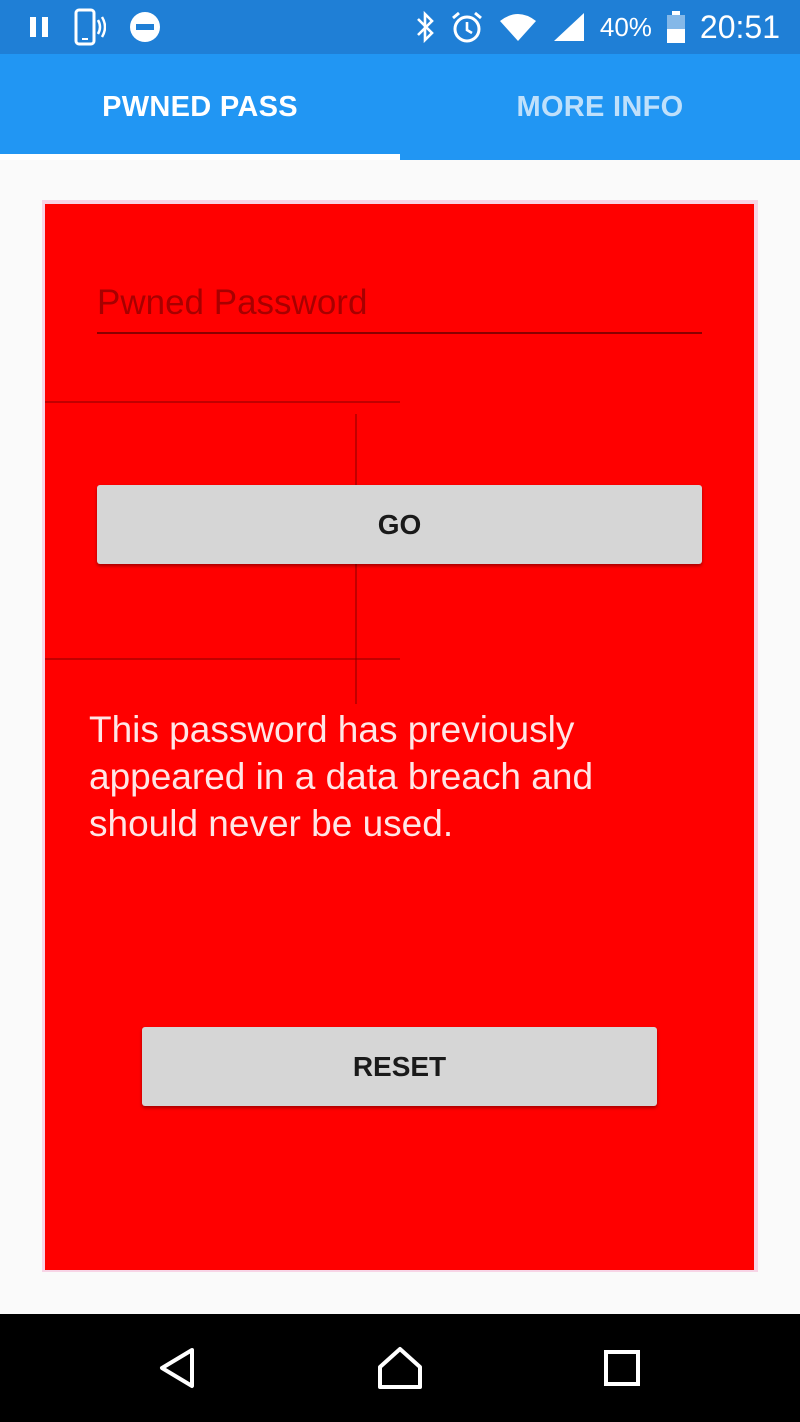  I want to click on recents-icon, so click(622, 1368).